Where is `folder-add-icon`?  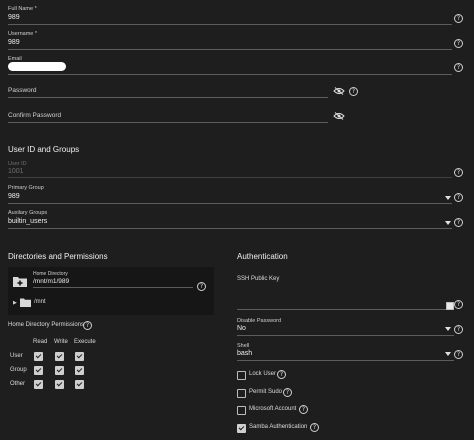
folder-add-icon is located at coordinates (20, 281).